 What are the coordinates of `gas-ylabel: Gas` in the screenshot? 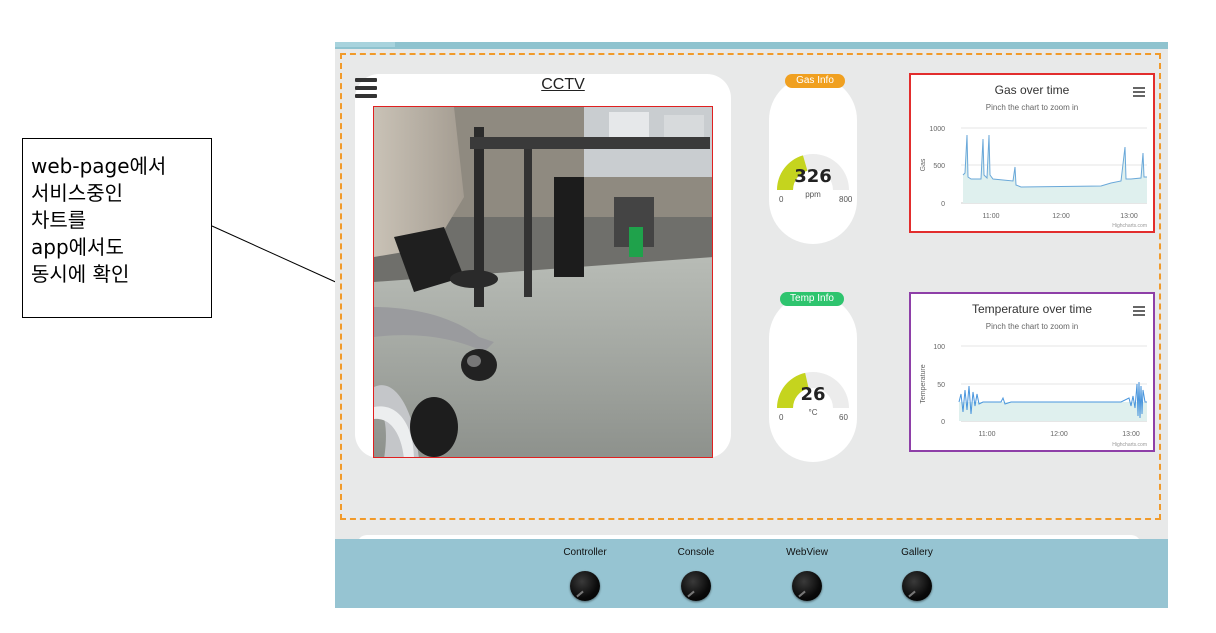 It's located at (923, 164).